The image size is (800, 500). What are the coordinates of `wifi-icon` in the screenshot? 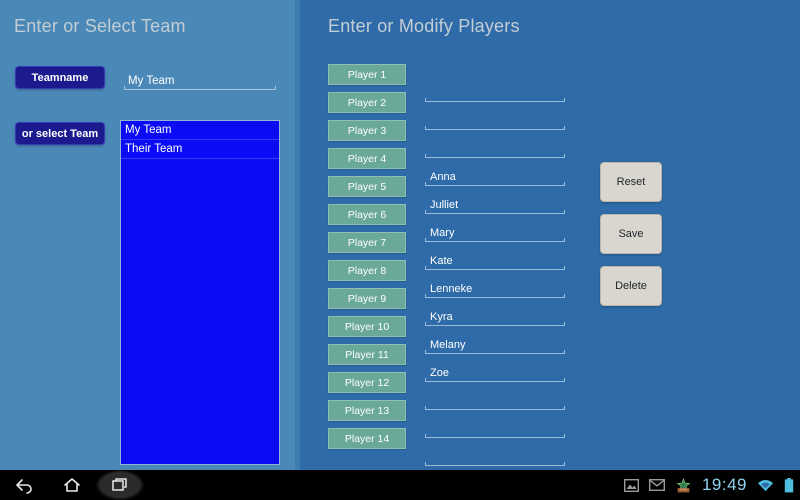 It's located at (765, 485).